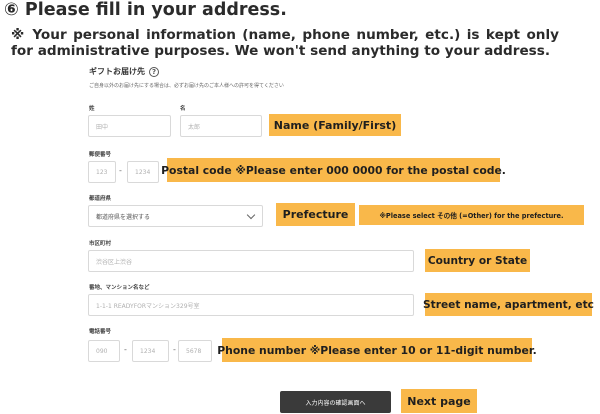 The height and width of the screenshot is (414, 600). What do you see at coordinates (150, 351) in the screenshot?
I see `phone-part2-input: 1234` at bounding box center [150, 351].